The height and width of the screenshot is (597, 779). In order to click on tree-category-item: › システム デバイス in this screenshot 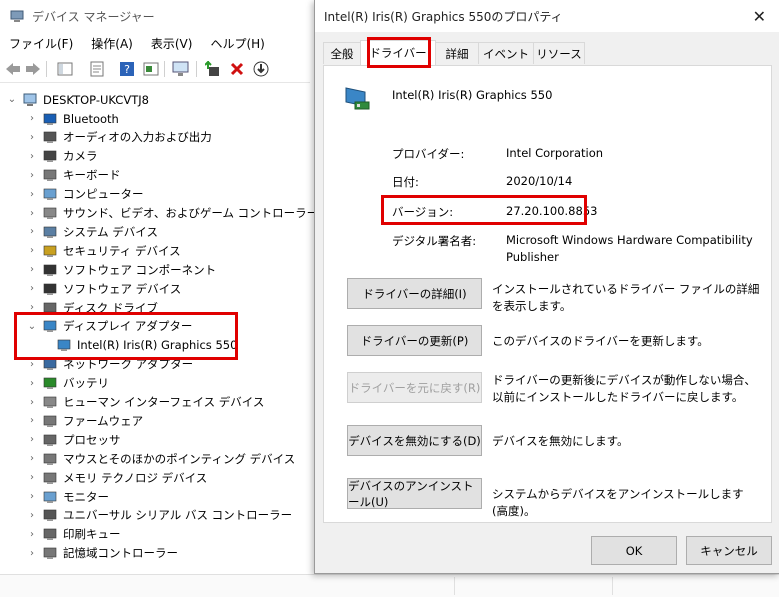, I will do `click(92, 231)`.